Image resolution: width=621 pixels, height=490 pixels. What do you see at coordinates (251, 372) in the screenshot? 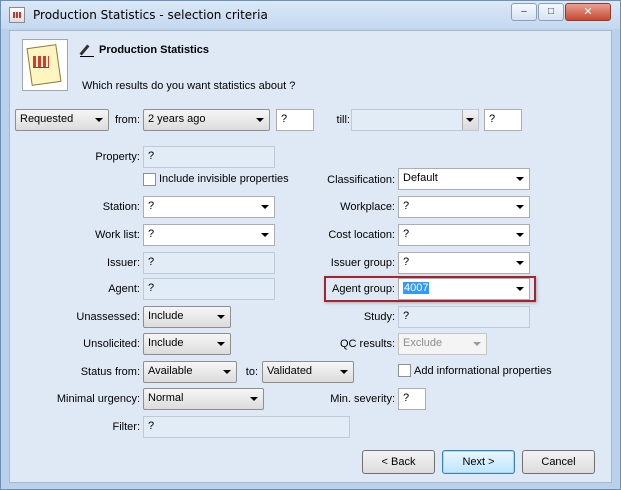
I see `status-to-label: to:` at bounding box center [251, 372].